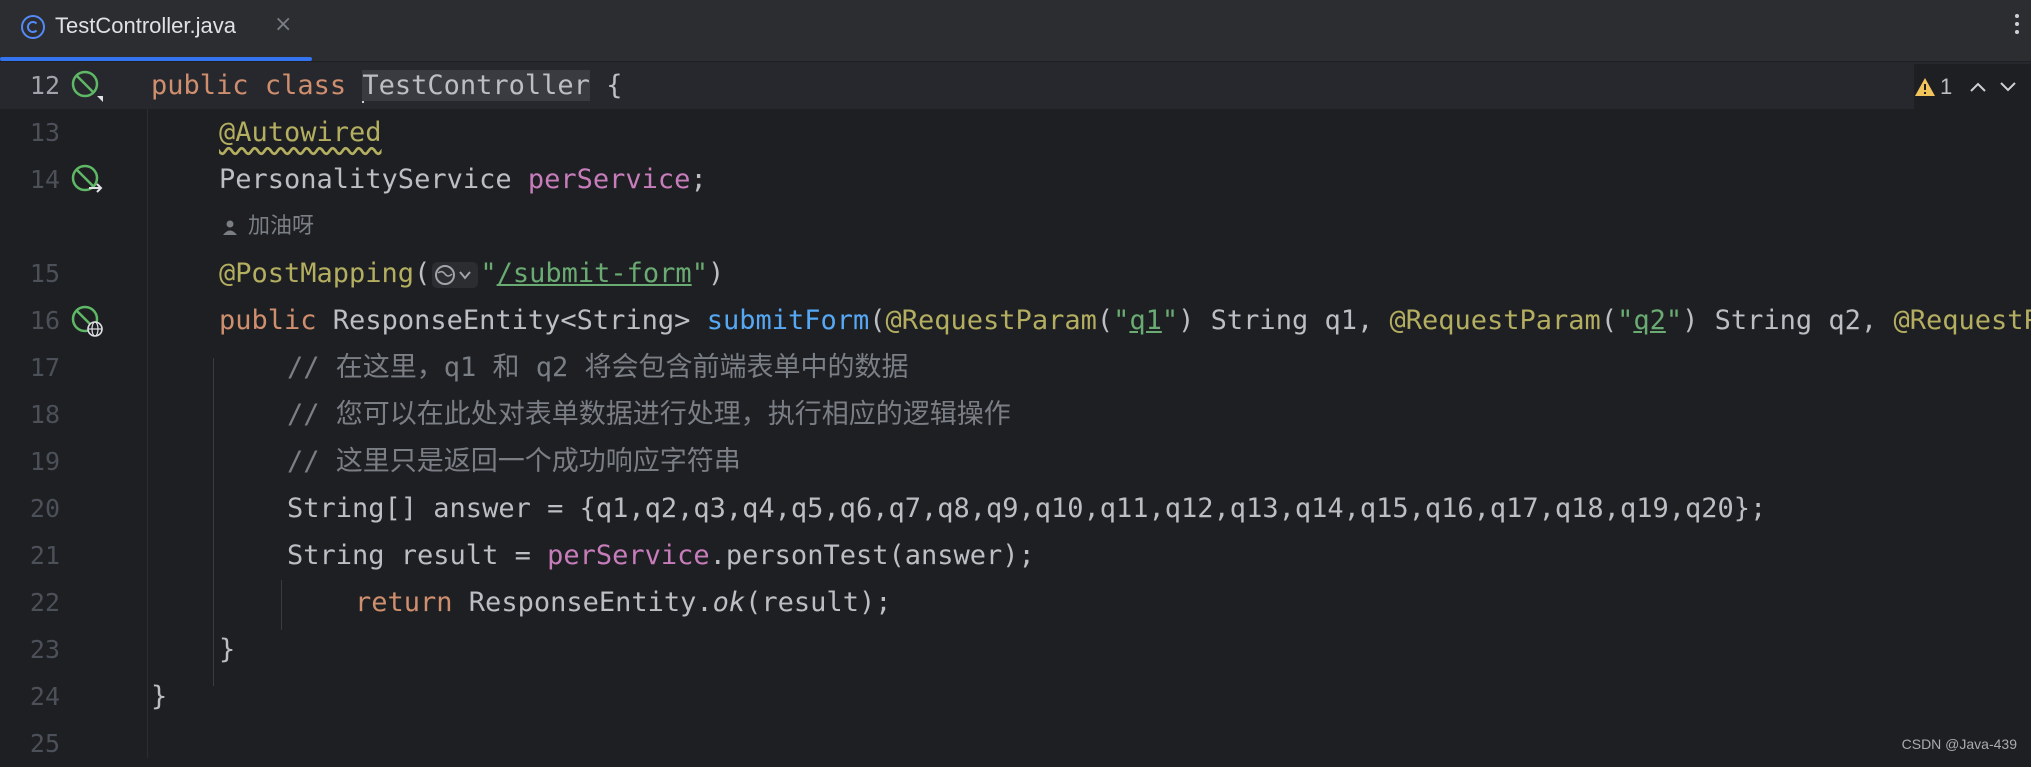 The width and height of the screenshot is (2031, 767). Describe the element at coordinates (463, 179) in the screenshot. I see `code-text: PersonalityService perService;` at that location.